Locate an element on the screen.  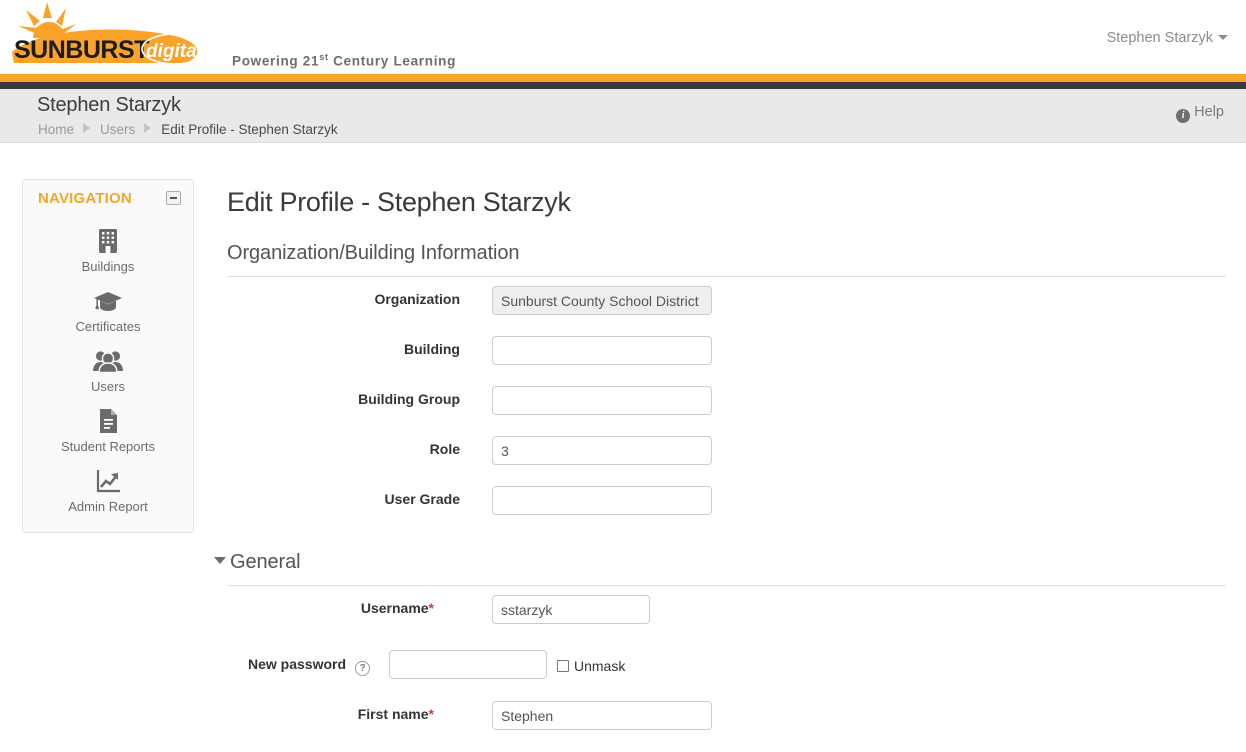
sidebar-collapse-button is located at coordinates (173, 198).